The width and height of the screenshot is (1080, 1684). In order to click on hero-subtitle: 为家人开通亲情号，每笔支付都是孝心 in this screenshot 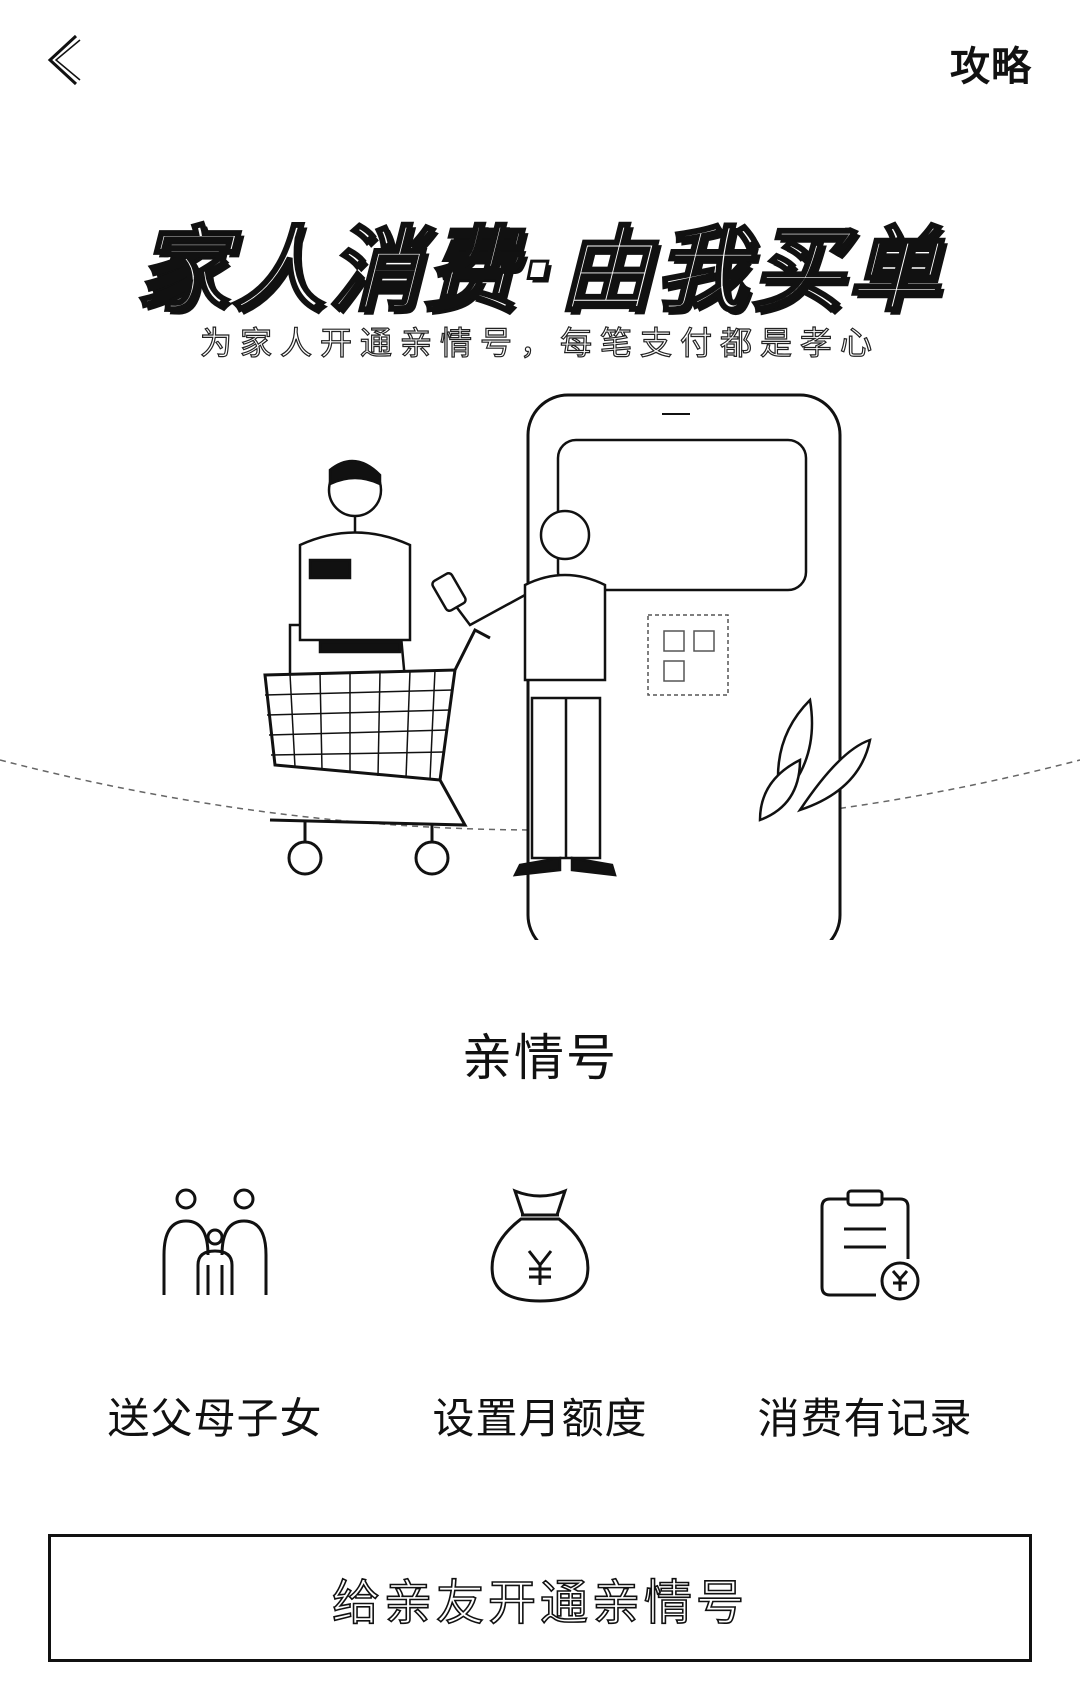, I will do `click(539, 342)`.